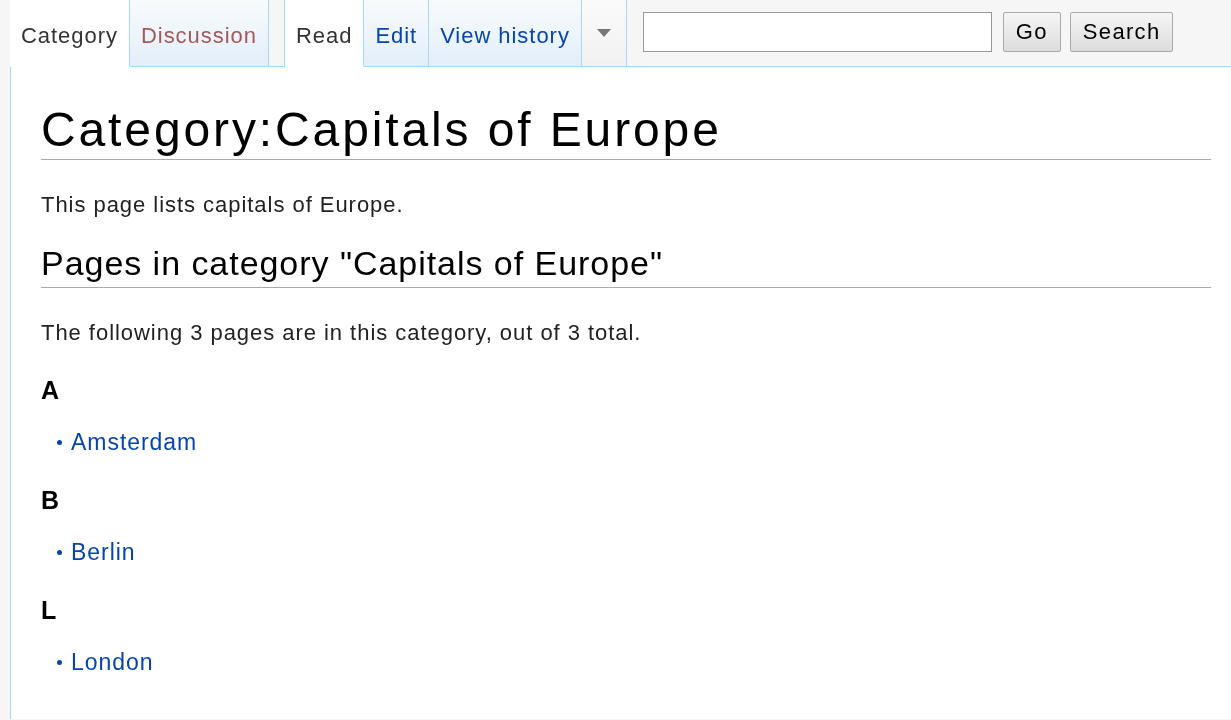  I want to click on go-button: Go, so click(1031, 32).